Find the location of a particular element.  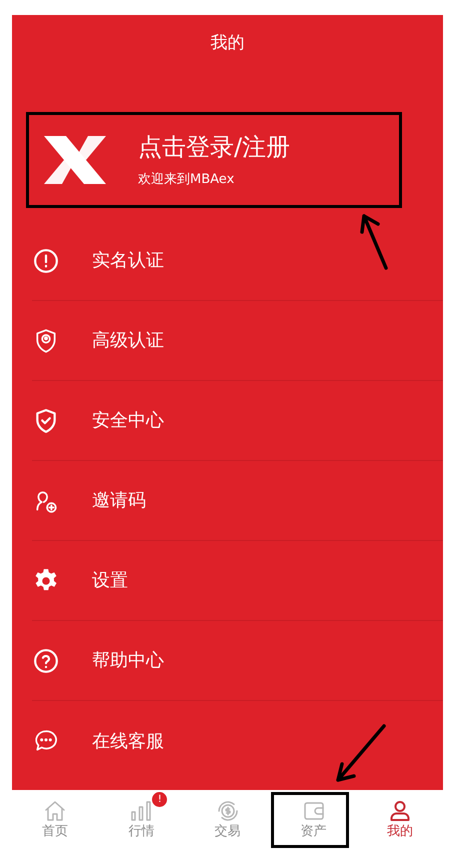

menu-item: 帮助中心 is located at coordinates (237, 661).